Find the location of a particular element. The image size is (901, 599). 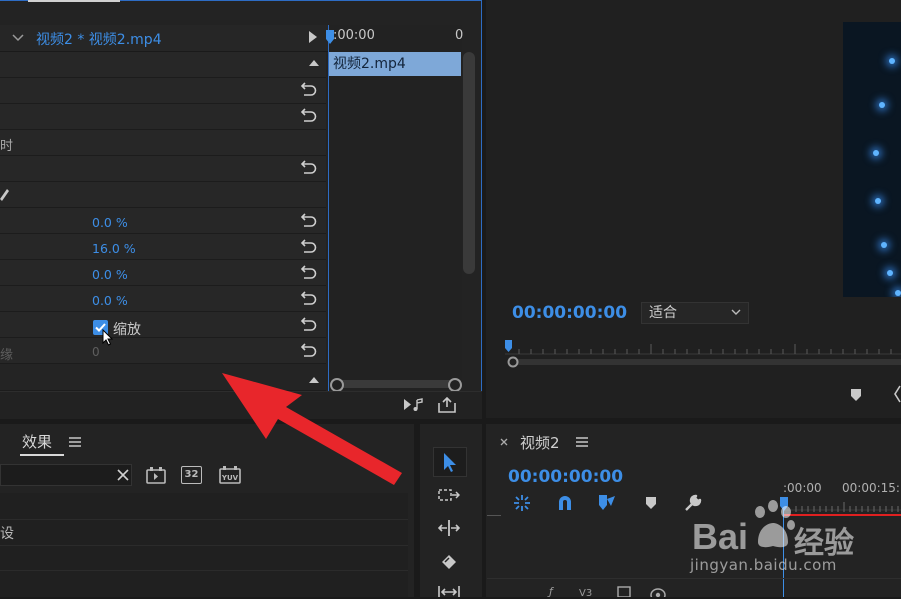

track-select-tool is located at coordinates (449, 495).